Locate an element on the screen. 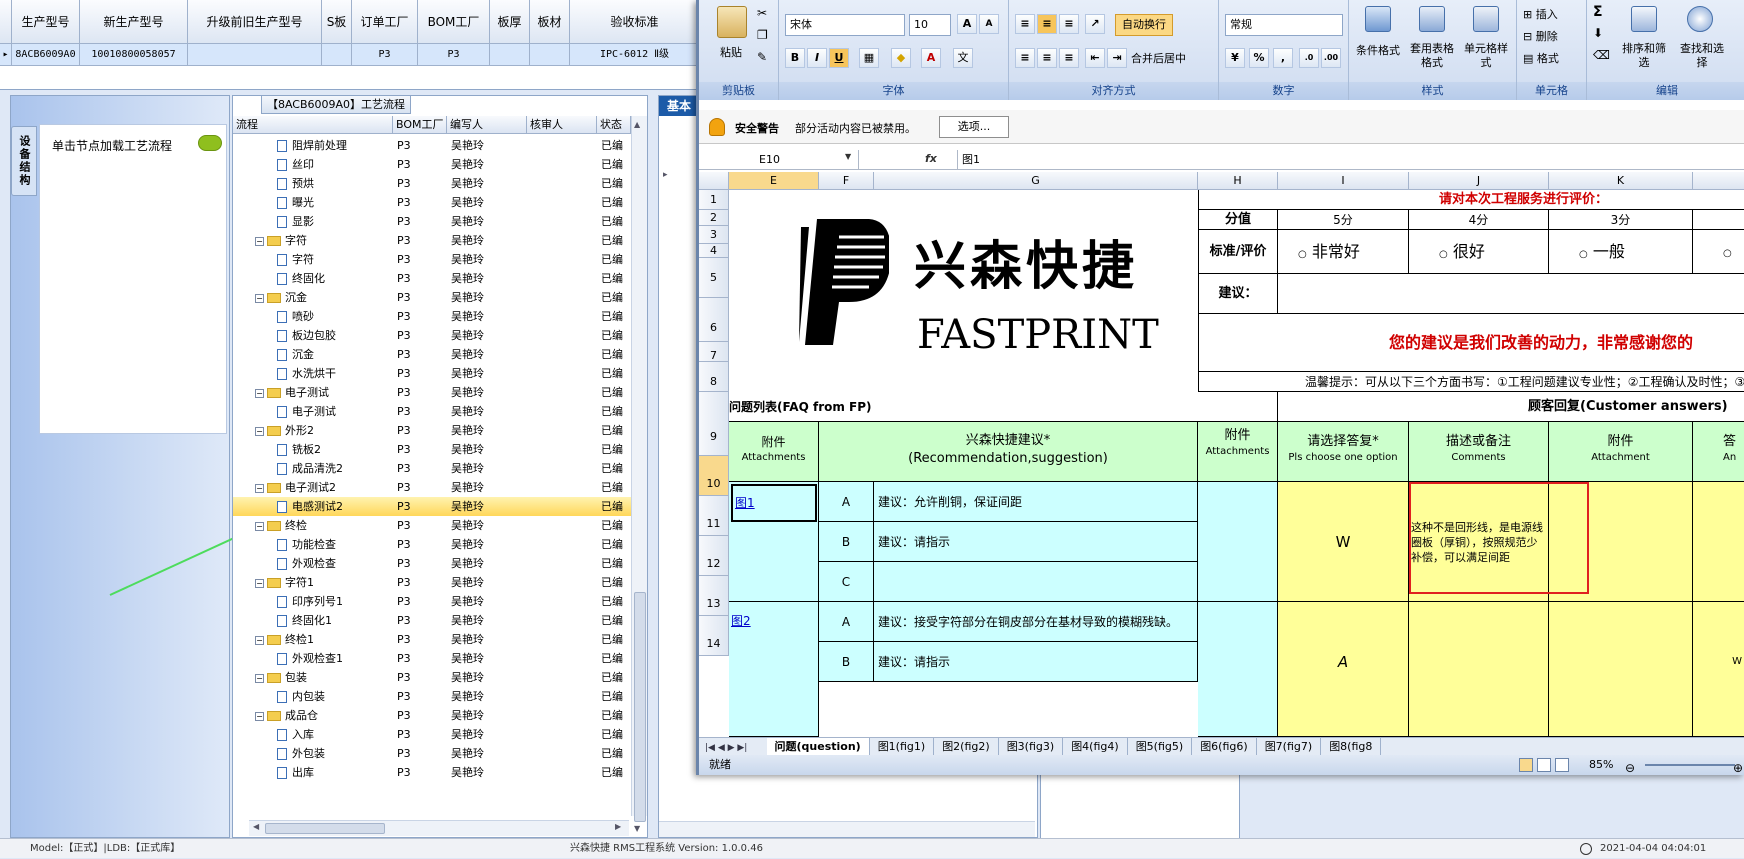 The image size is (1744, 859). sheet-tab: 问题(question) is located at coordinates (818, 746).